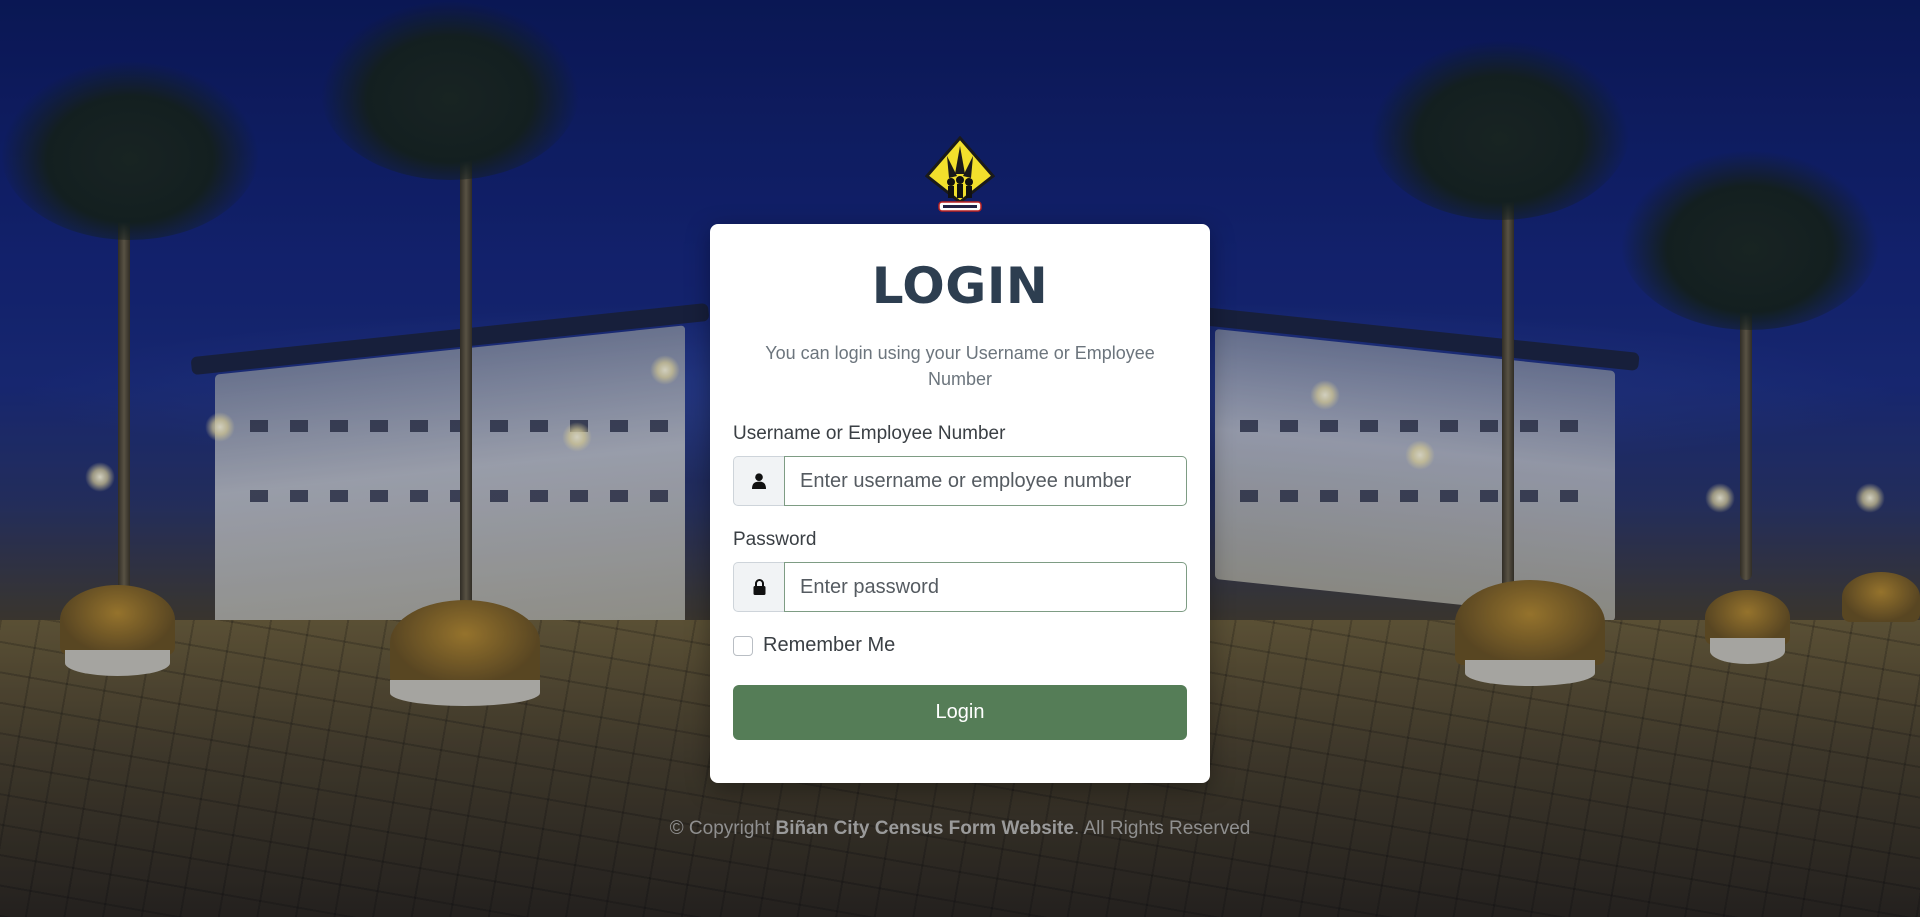 This screenshot has width=1920, height=917. What do you see at coordinates (775, 539) in the screenshot?
I see `password-label: Password` at bounding box center [775, 539].